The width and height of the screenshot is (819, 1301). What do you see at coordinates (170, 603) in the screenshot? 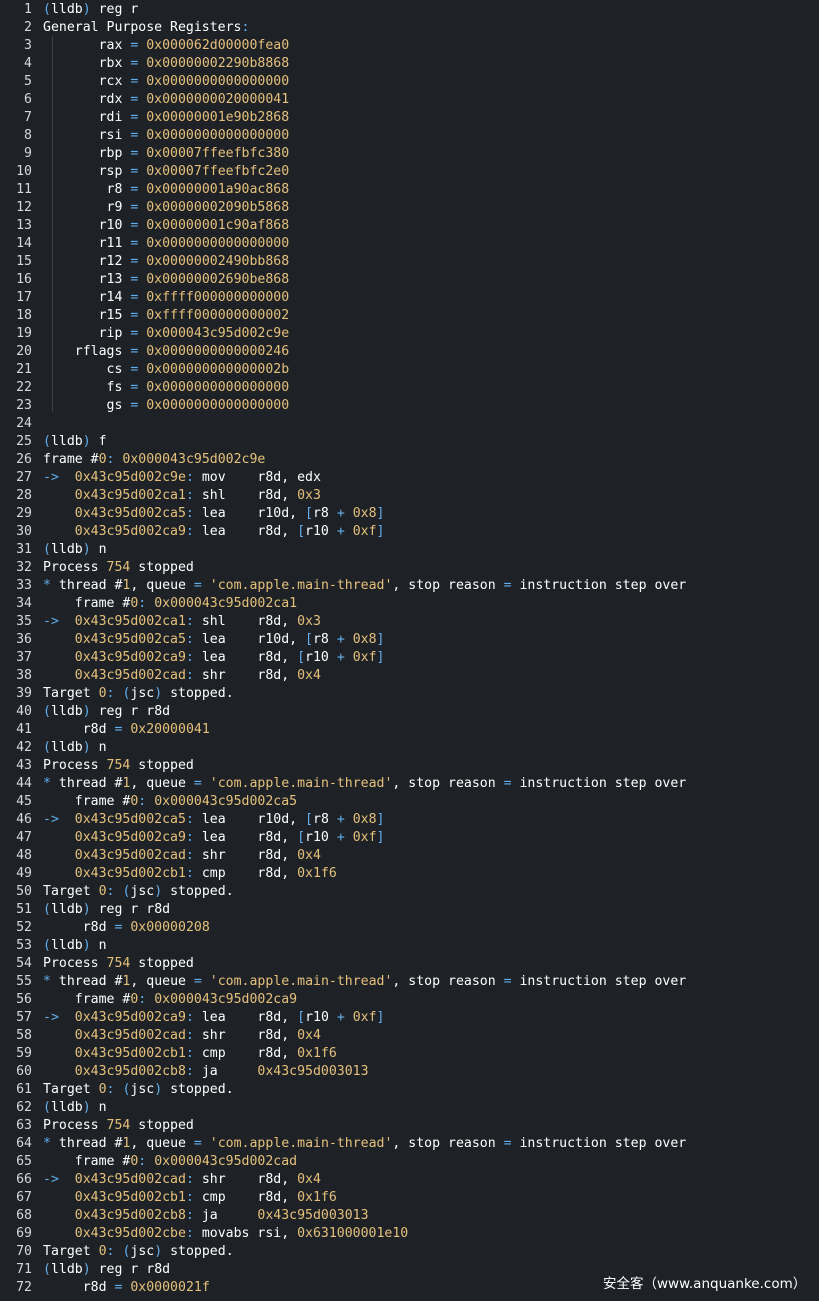
I see `line-code: frame #0: 0x000043c95d002ca1` at bounding box center [170, 603].